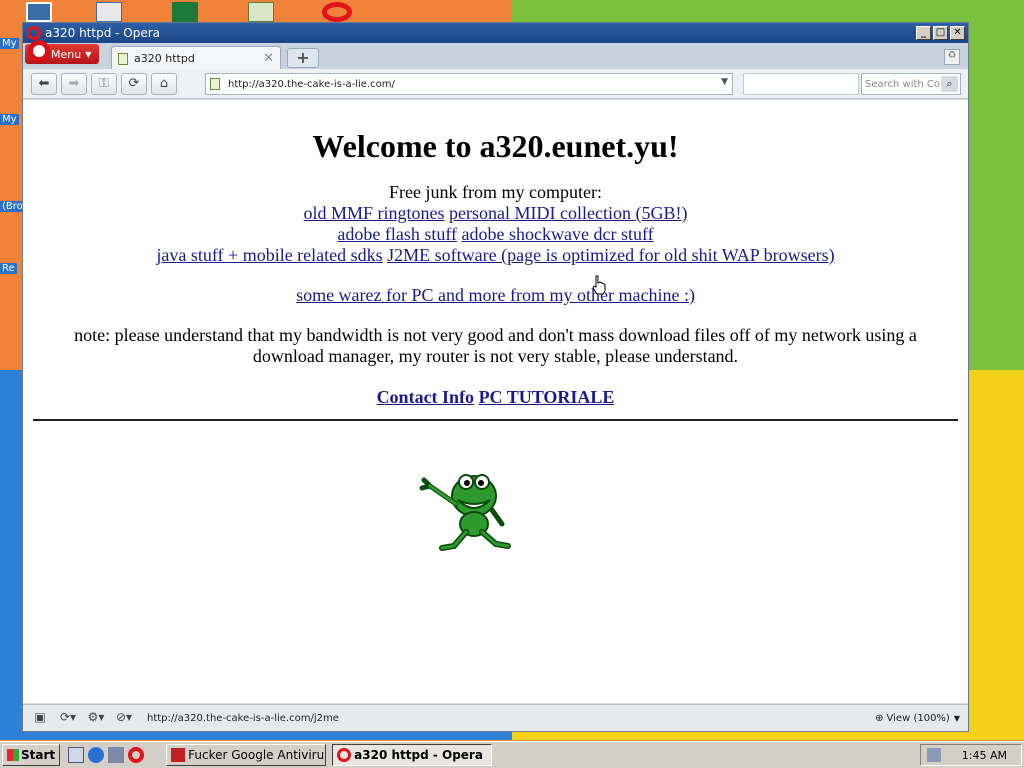 The height and width of the screenshot is (768, 1024). What do you see at coordinates (40, 718) in the screenshot?
I see `panel-toggle-icon: ▣` at bounding box center [40, 718].